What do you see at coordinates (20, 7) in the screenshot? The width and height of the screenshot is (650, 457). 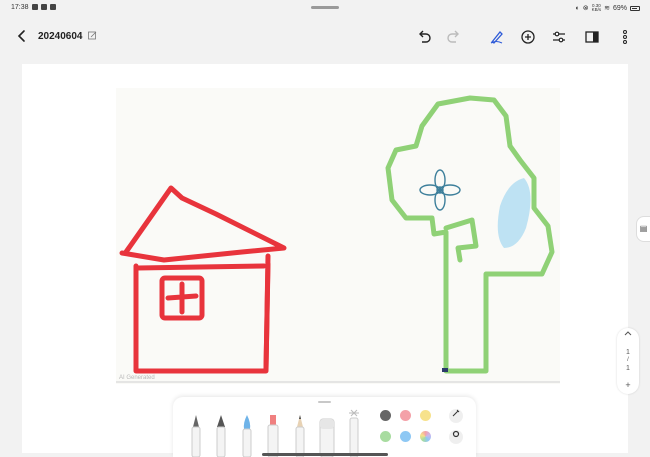 I see `status-time: 17:38` at bounding box center [20, 7].